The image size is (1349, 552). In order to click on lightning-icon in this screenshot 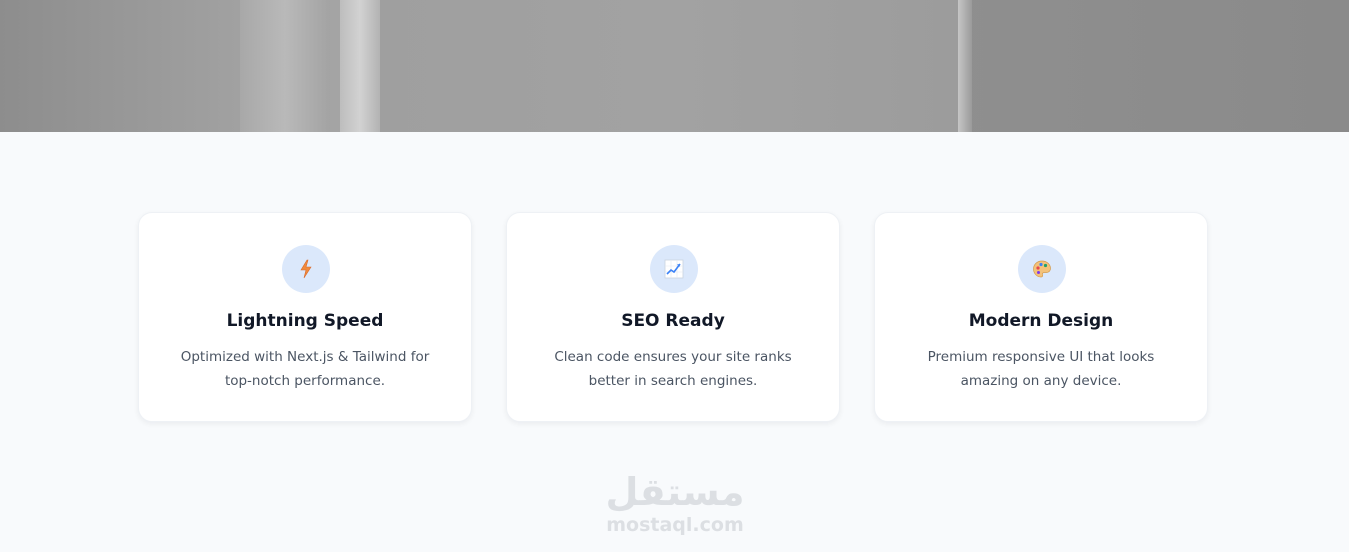, I will do `click(306, 269)`.